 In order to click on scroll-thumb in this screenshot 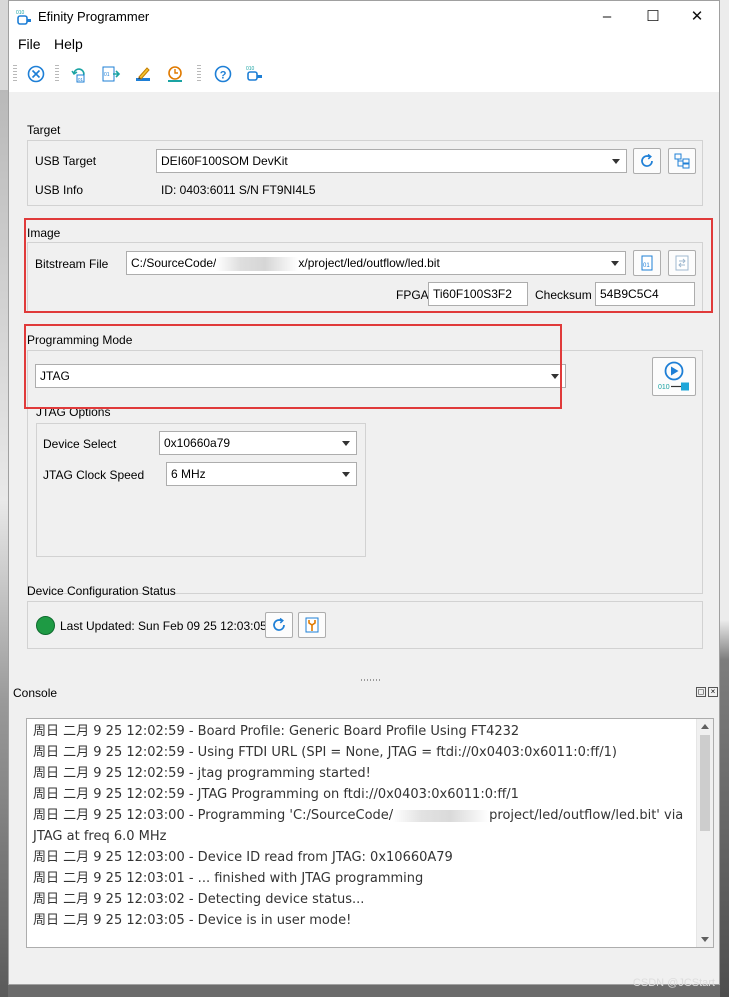, I will do `click(705, 783)`.